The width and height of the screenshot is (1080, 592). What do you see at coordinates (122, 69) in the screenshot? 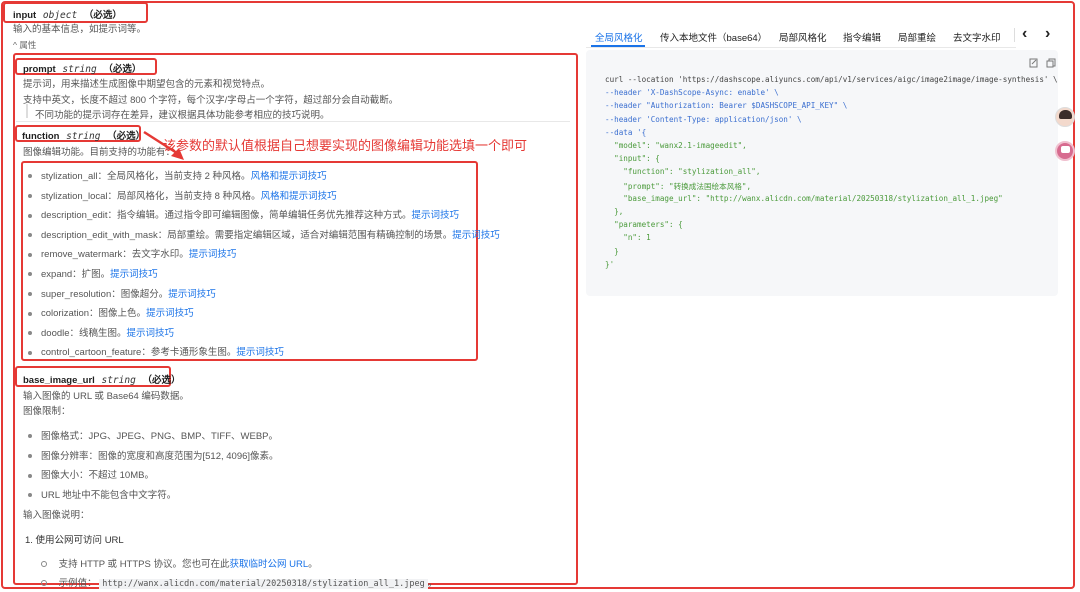
I see `prompt-param-required: （必选）` at bounding box center [122, 69].